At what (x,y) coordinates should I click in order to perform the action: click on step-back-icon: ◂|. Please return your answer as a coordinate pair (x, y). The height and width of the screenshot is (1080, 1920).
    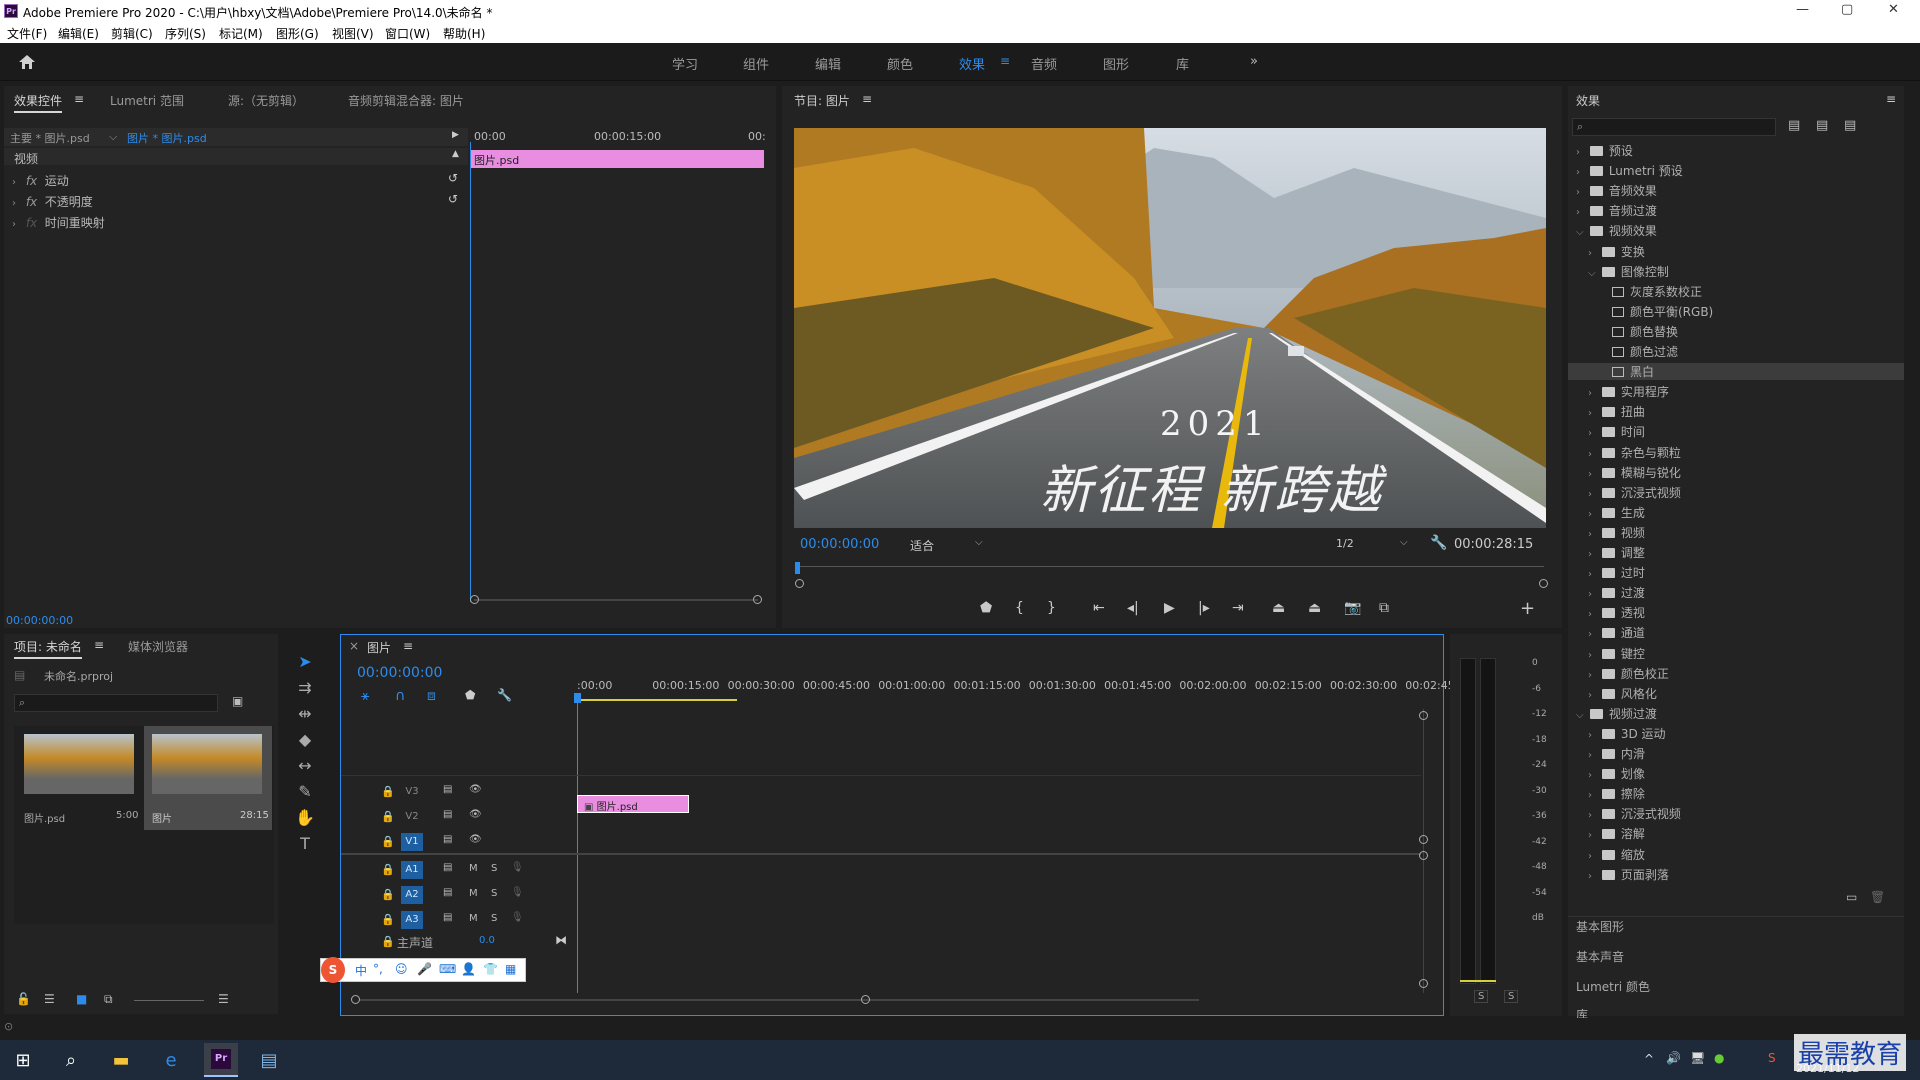
    Looking at the image, I should click on (1133, 608).